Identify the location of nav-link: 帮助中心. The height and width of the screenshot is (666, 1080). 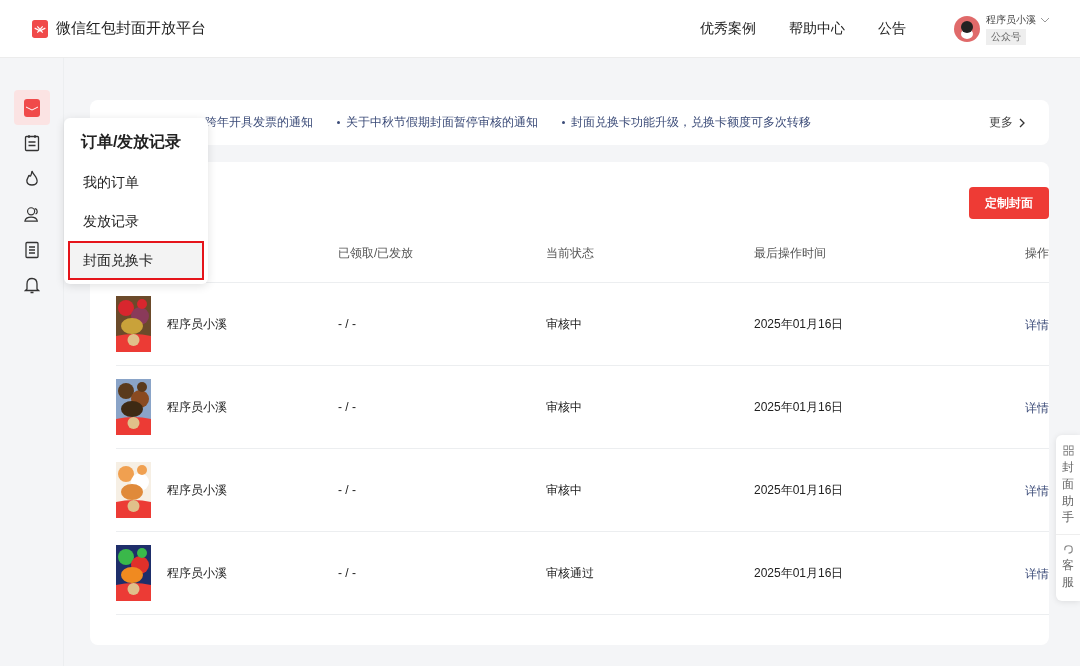
(817, 28).